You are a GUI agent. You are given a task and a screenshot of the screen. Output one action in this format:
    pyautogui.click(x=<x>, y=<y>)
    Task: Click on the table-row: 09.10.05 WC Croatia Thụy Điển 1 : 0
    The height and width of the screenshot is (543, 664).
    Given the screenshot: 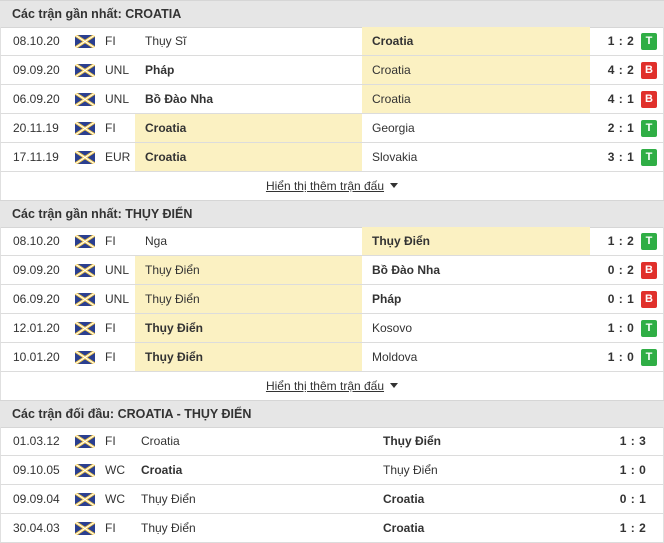 What is the action you would take?
    pyautogui.click(x=332, y=470)
    